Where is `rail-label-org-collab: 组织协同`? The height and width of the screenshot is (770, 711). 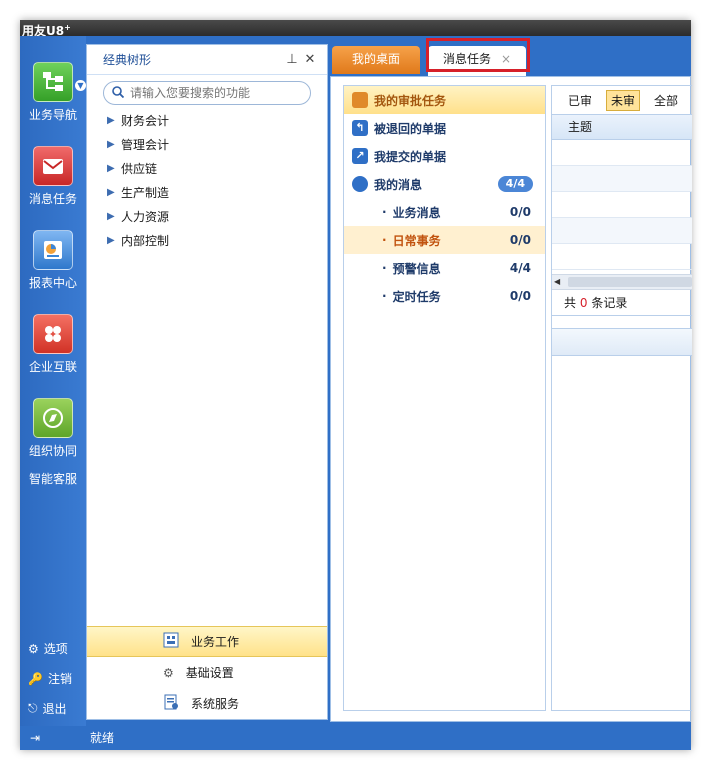
rail-label-org-collab: 组织协同 is located at coordinates (52, 451).